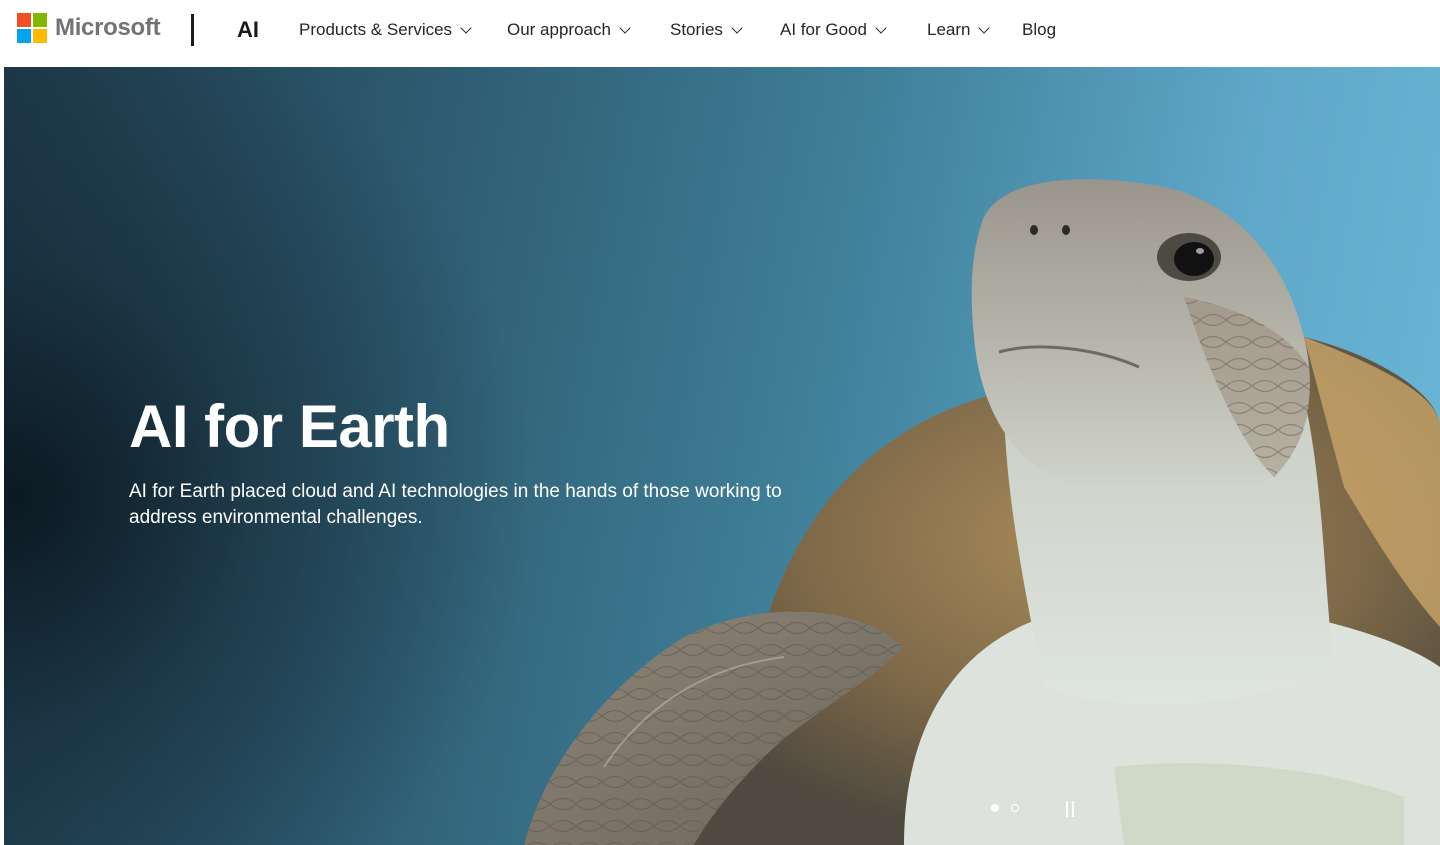  I want to click on nav-ai-for-good: AI for Good, so click(833, 30).